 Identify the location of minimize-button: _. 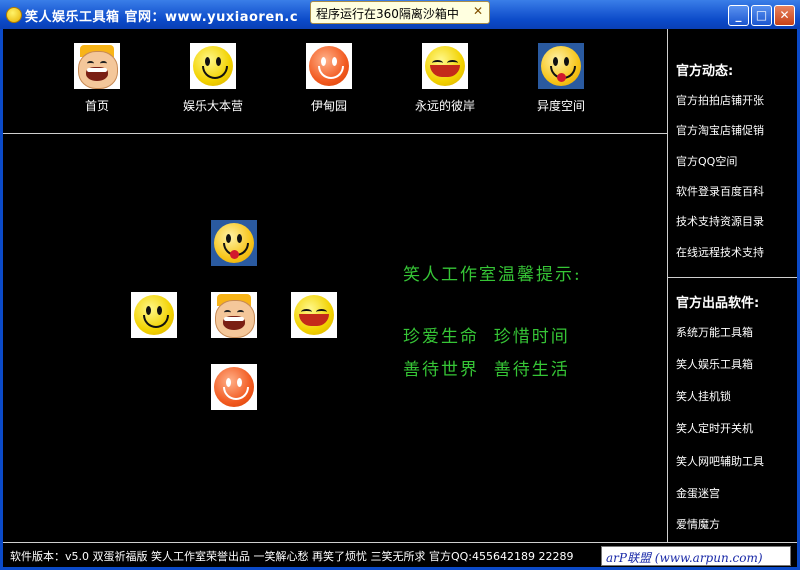
(738, 15).